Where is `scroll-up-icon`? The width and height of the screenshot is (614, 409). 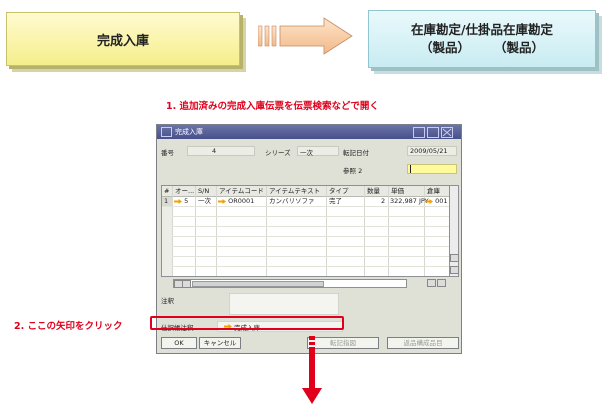
scroll-up-icon is located at coordinates (454, 258).